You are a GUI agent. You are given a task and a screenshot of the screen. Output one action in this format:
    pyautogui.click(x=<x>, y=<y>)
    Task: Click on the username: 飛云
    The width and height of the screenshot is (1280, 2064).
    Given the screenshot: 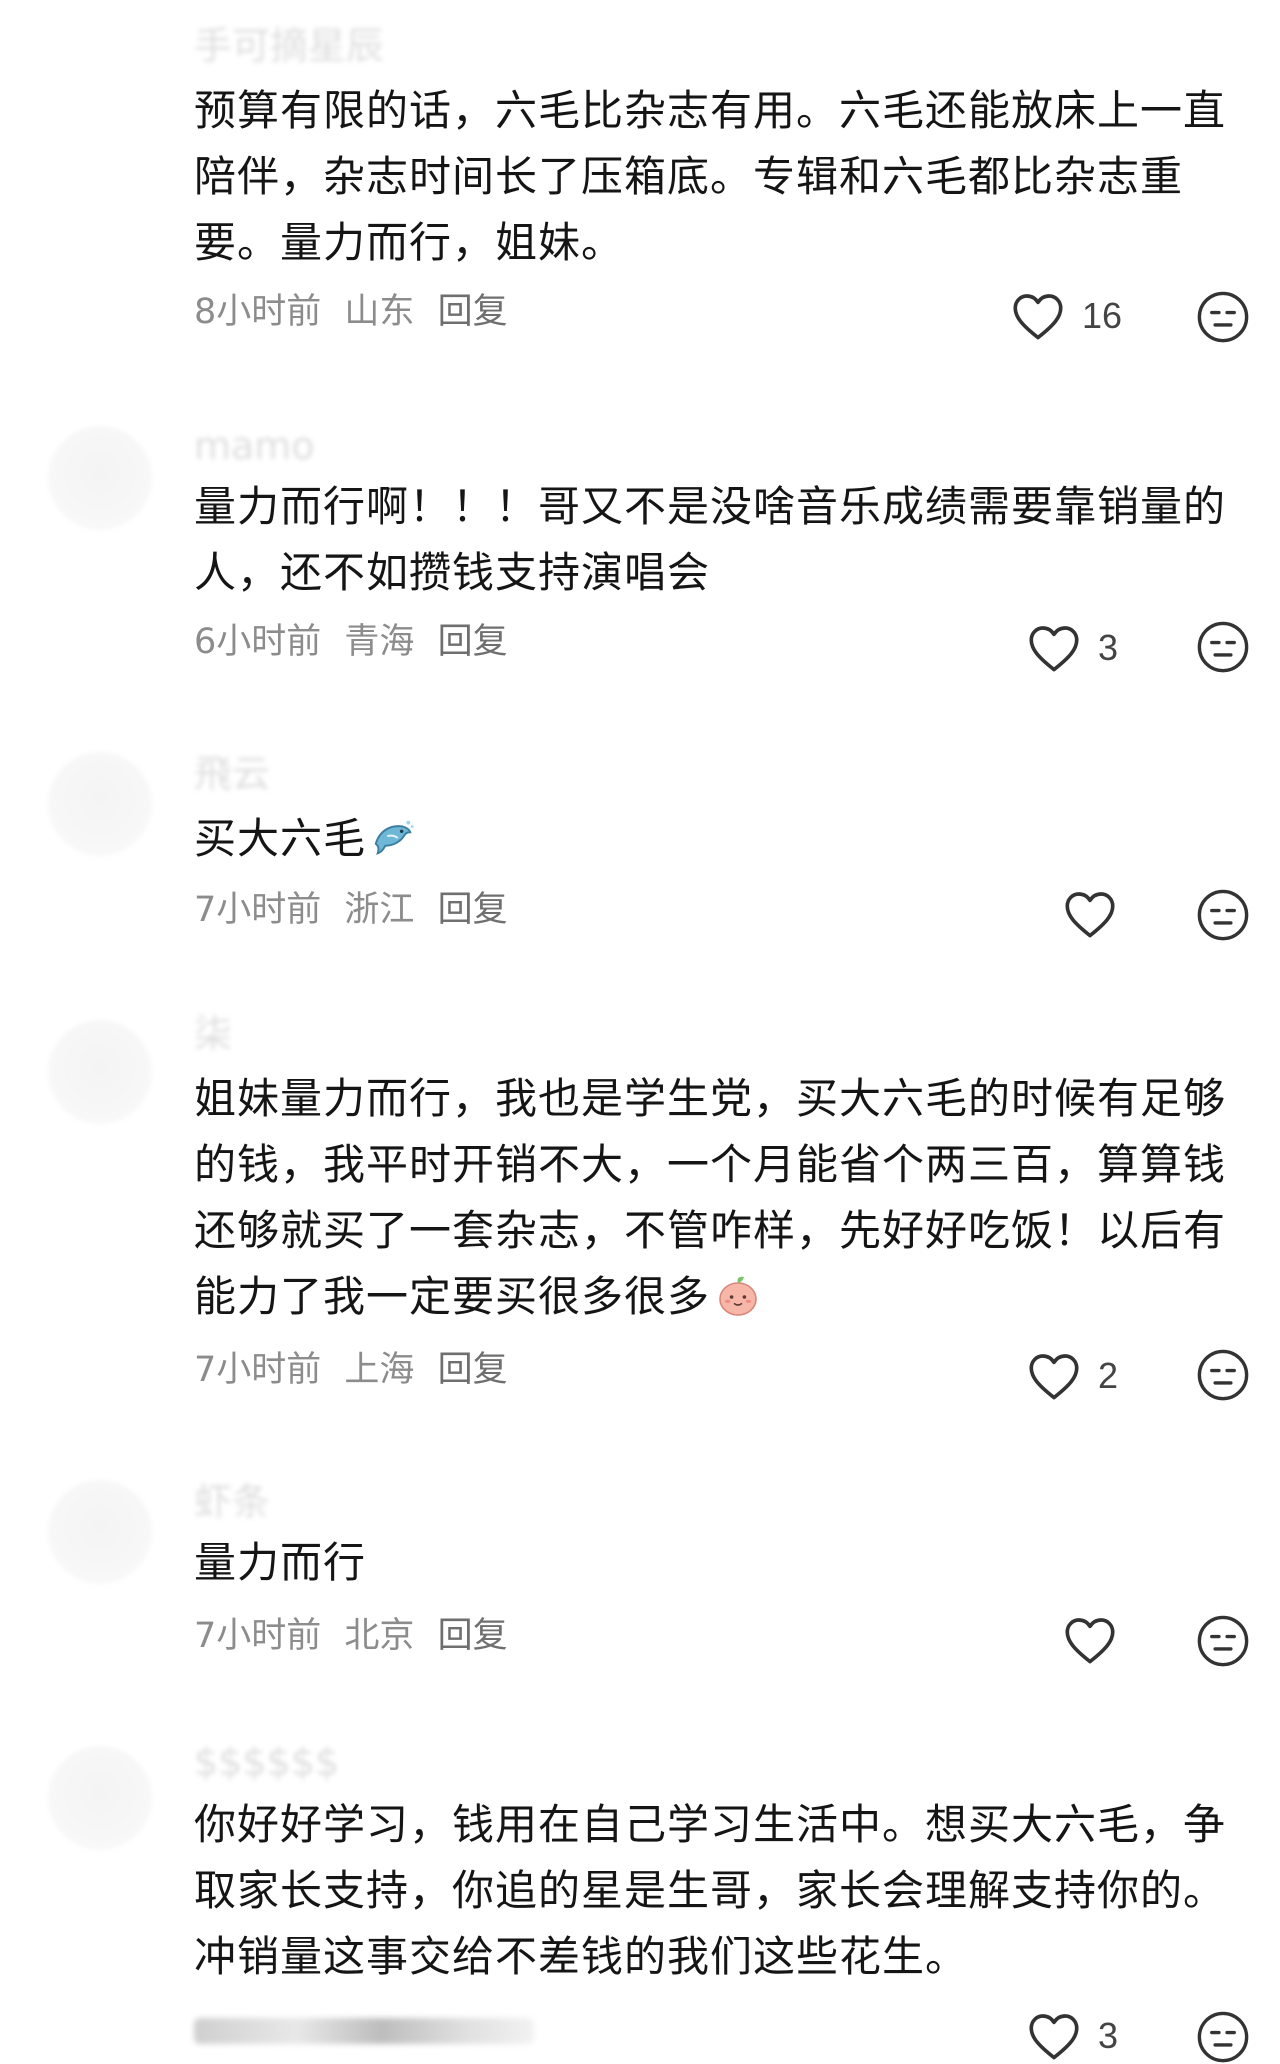 What is the action you would take?
    pyautogui.click(x=232, y=774)
    